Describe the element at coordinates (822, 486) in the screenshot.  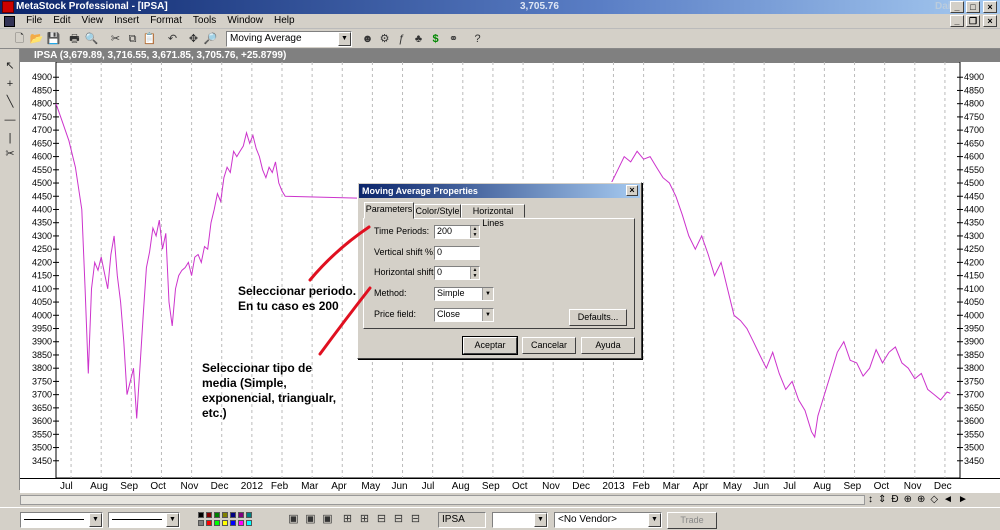
I see `x-tick-label: Aug` at that location.